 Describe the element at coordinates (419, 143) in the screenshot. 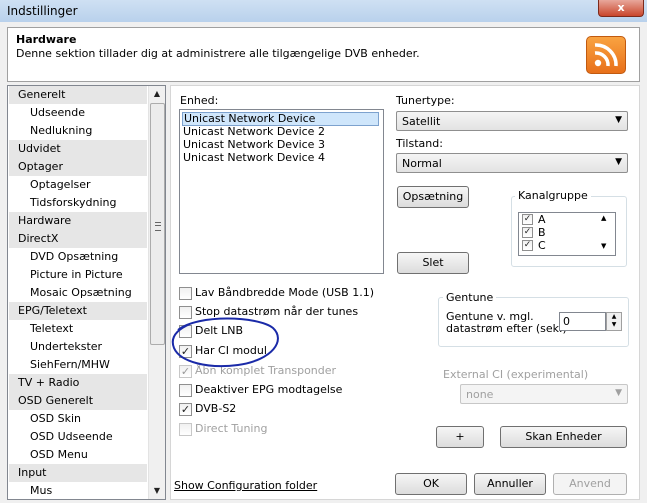

I see `state-label: Tilstand:` at that location.